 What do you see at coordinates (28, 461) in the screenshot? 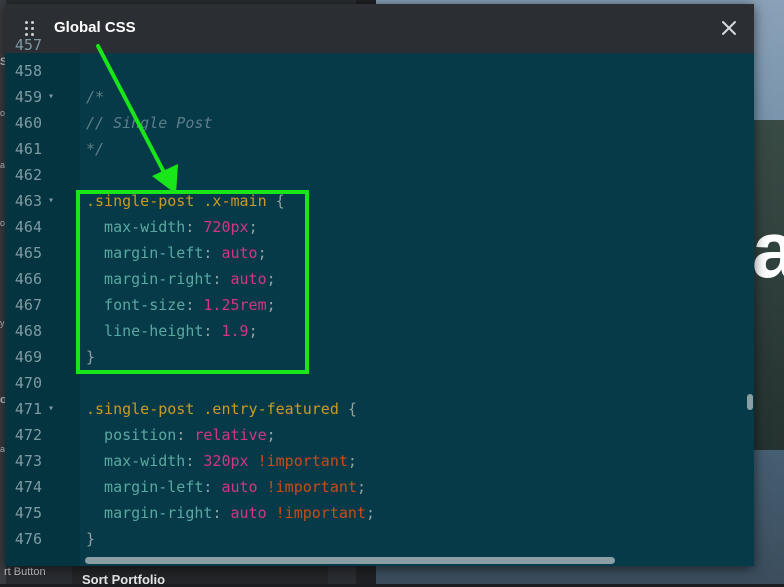
I see `line-number: 473` at bounding box center [28, 461].